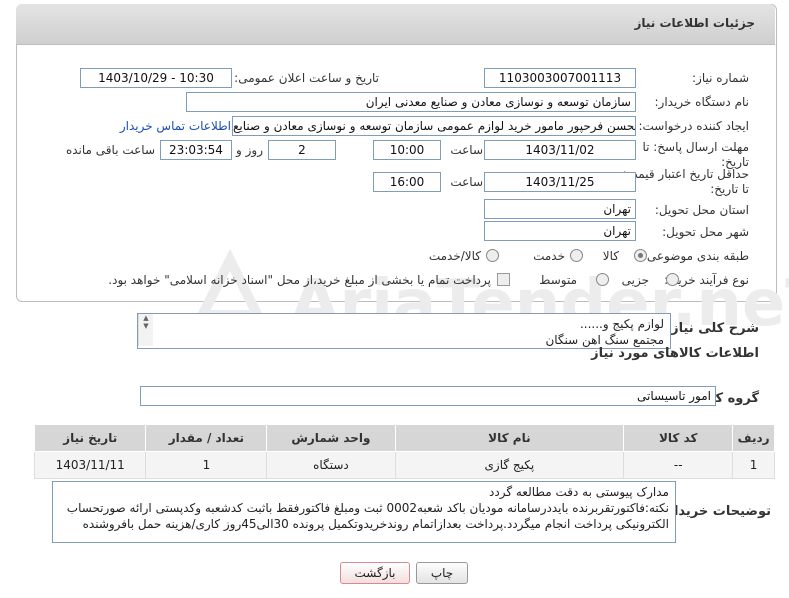 The width and height of the screenshot is (789, 598). Describe the element at coordinates (206, 465) in the screenshot. I see `cell-qty: 1` at that location.